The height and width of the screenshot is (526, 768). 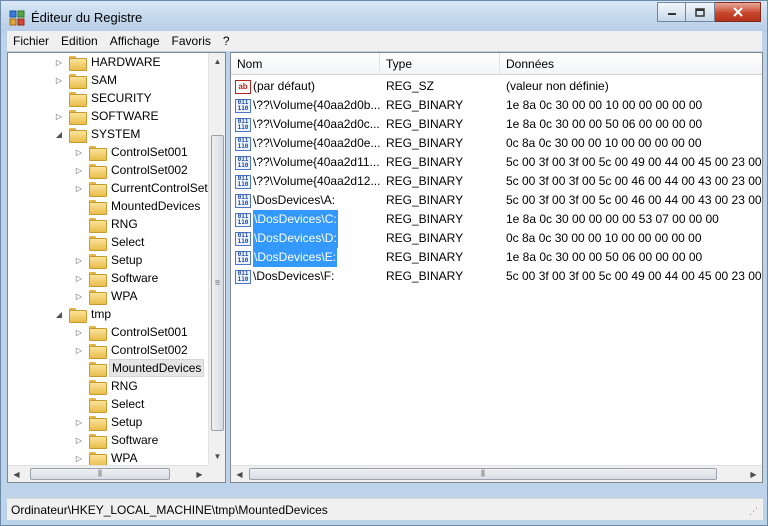 What do you see at coordinates (217, 61) in the screenshot?
I see `scroll-up-arrow-icon: ▲` at bounding box center [217, 61].